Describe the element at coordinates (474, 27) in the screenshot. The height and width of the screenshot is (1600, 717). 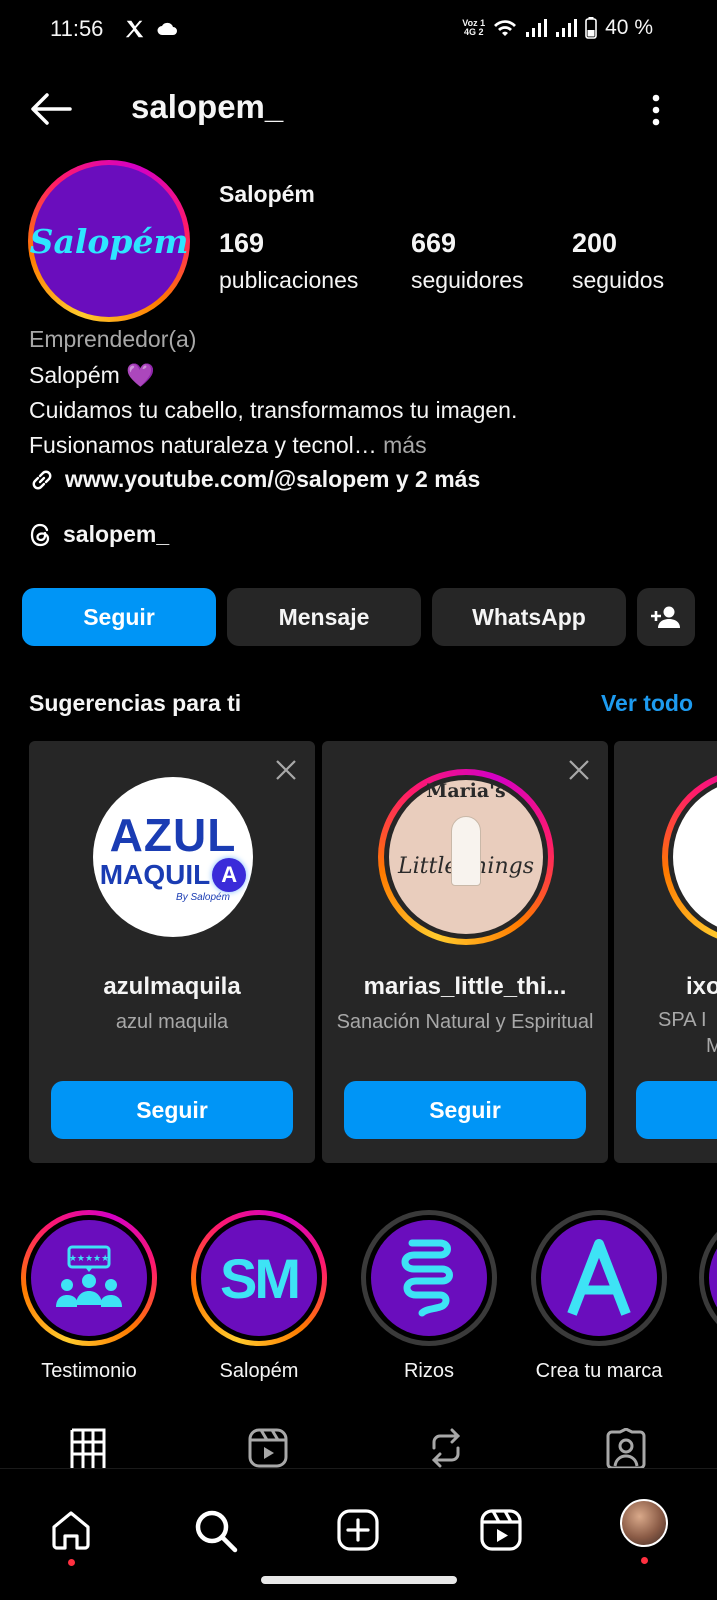
I see `volte-icon: Voz 1 4G 2` at that location.